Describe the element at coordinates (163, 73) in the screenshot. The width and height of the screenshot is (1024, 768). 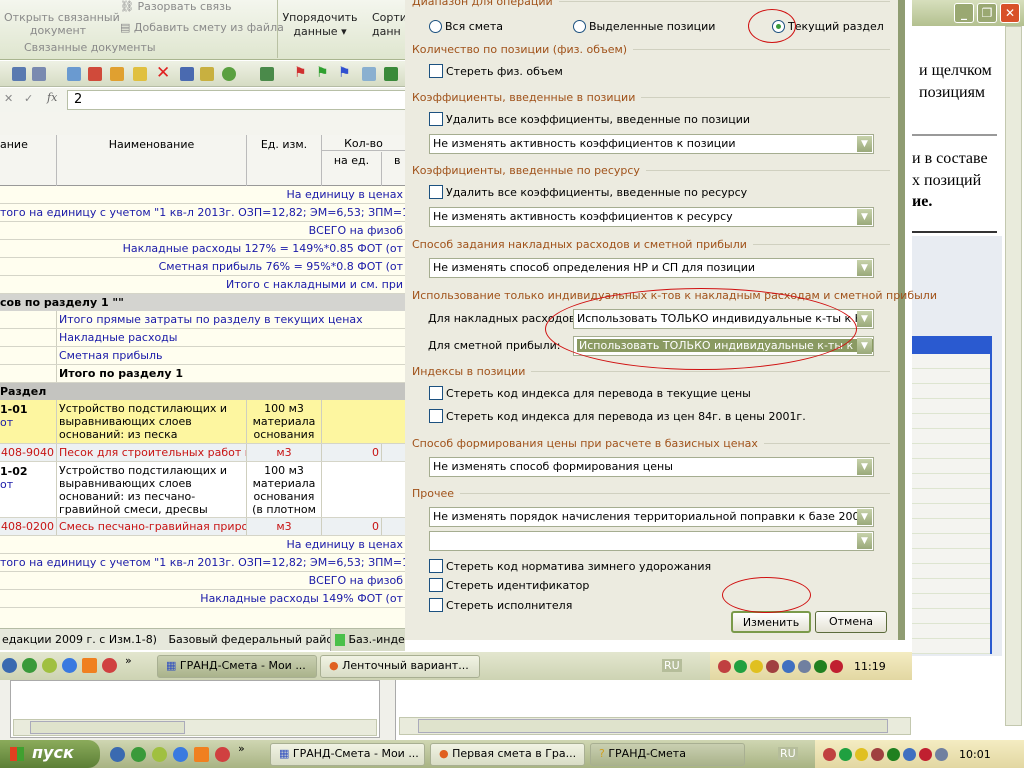
I see `delete-icon: ✕` at that location.